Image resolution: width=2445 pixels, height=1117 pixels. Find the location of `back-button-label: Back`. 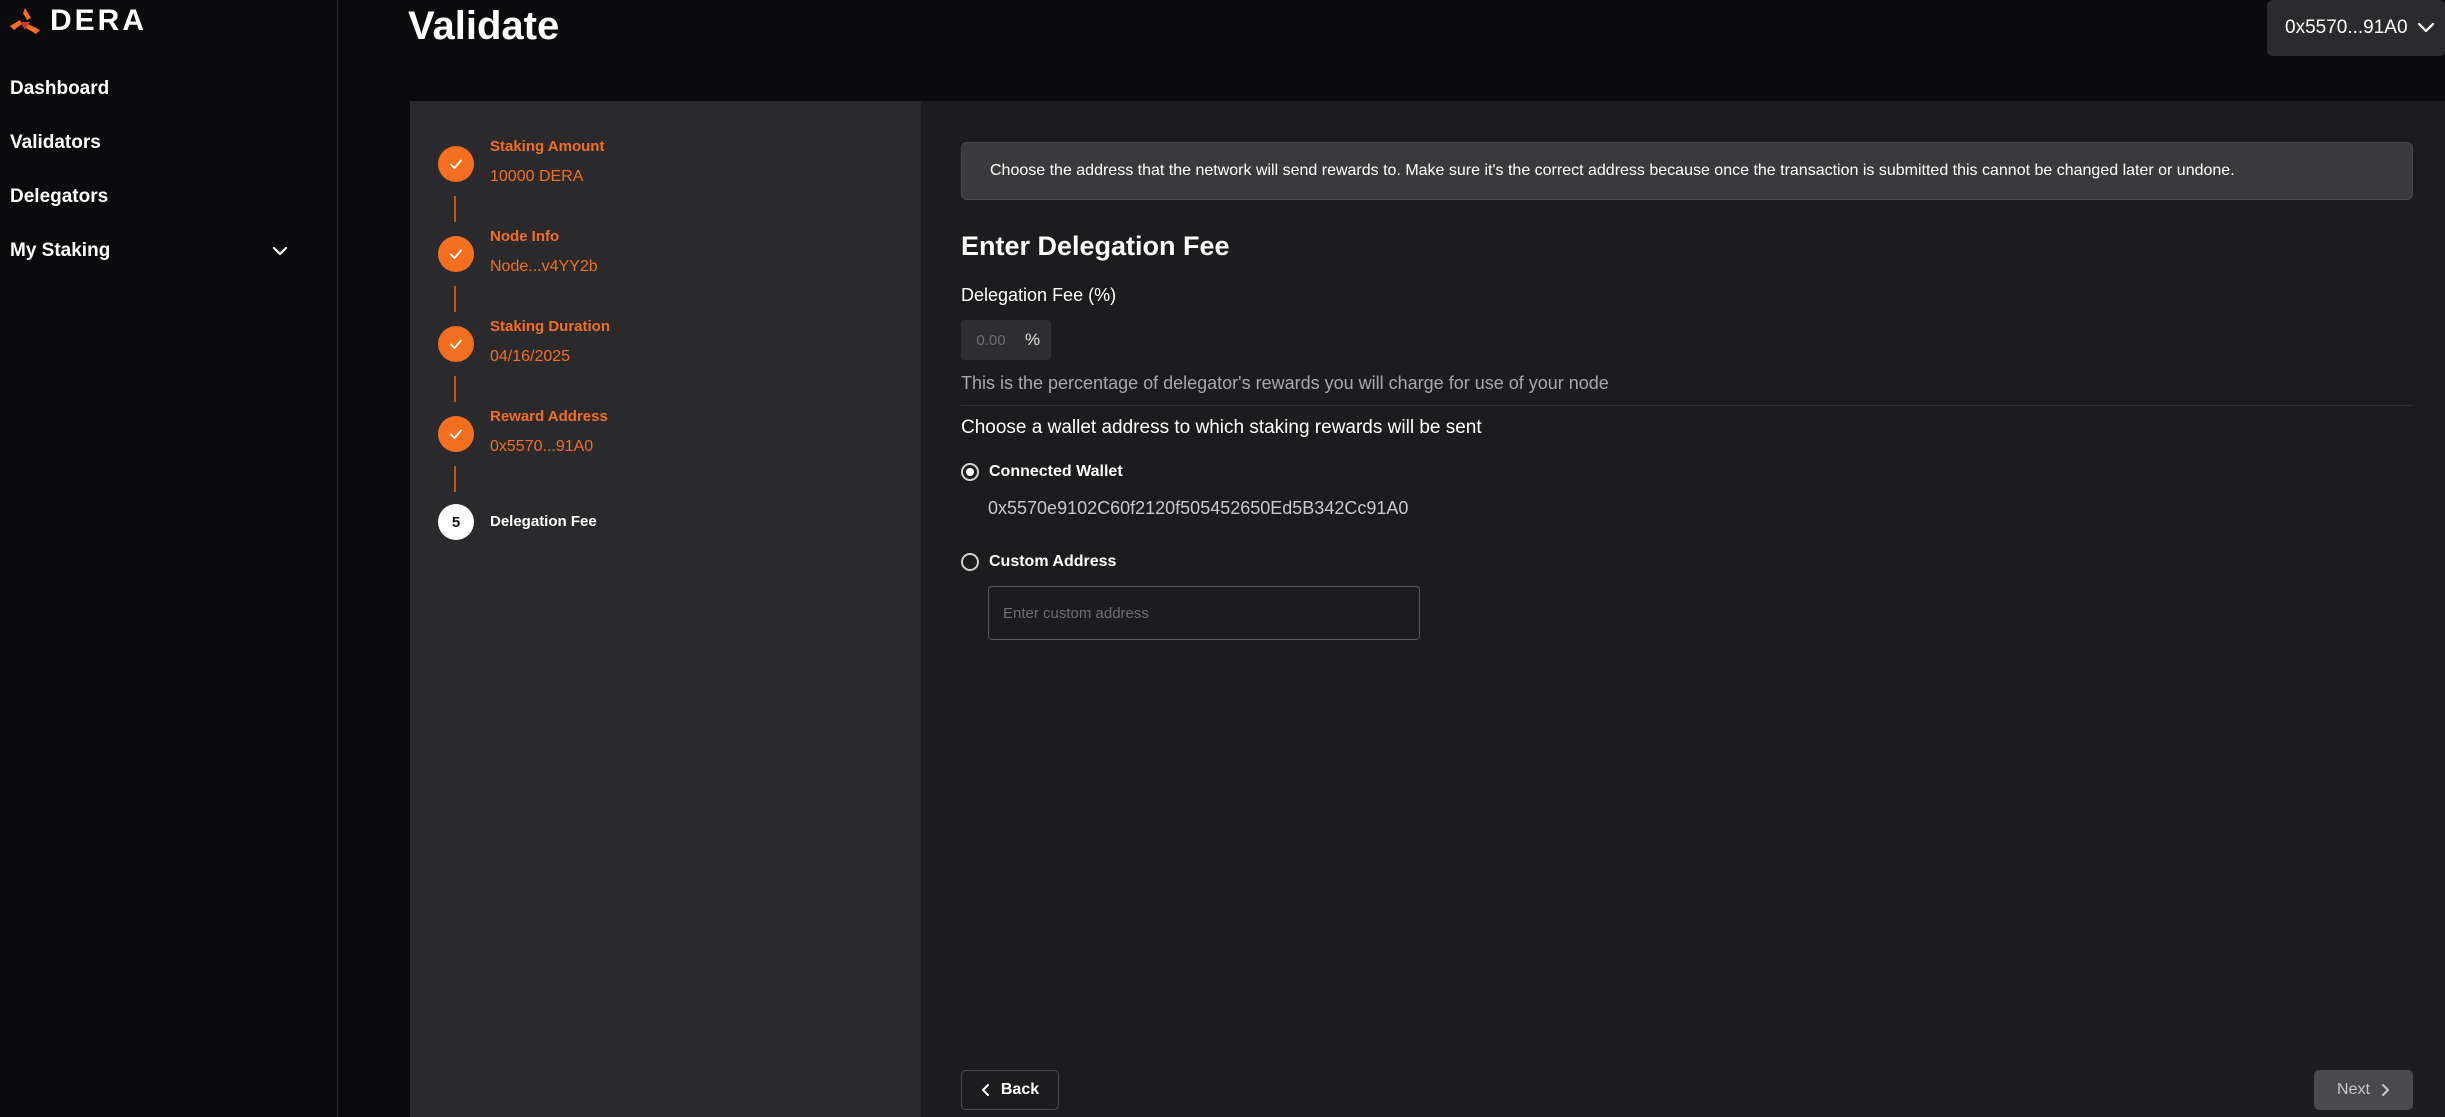

back-button-label: Back is located at coordinates (1020, 1089).